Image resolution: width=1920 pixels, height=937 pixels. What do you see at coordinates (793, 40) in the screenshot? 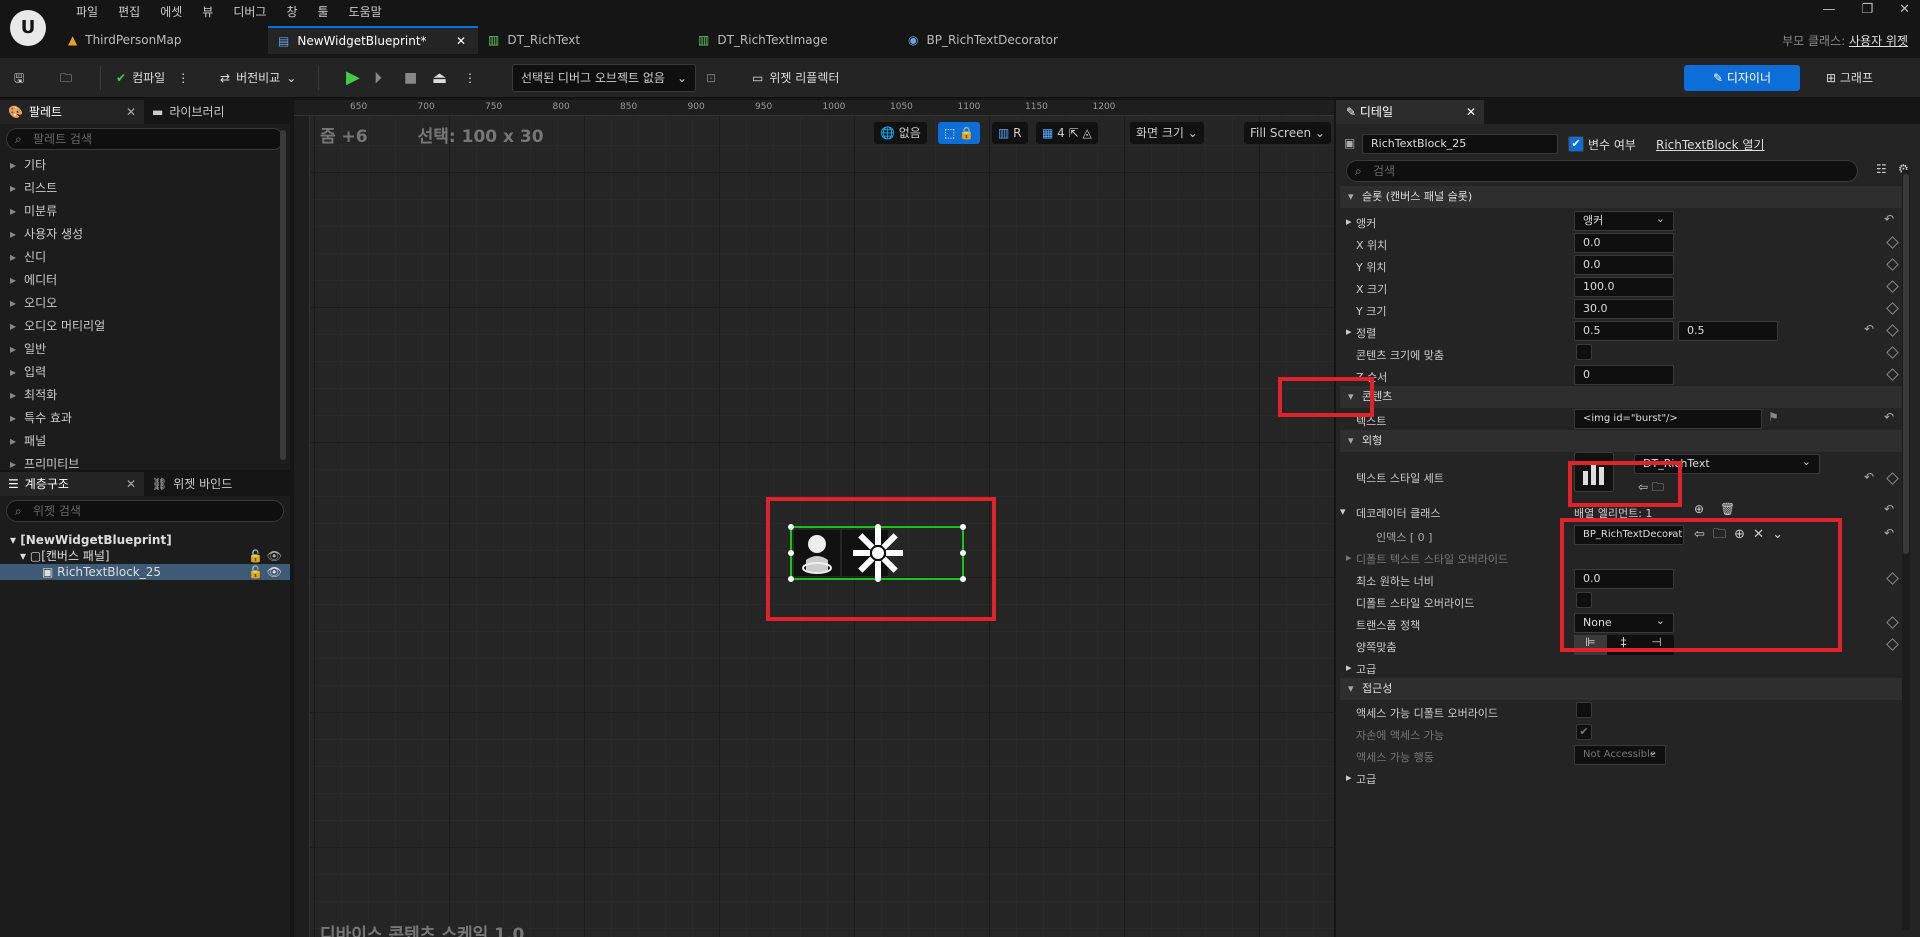
I see `doc-tab: ▥ DT_RichTextImage` at bounding box center [793, 40].